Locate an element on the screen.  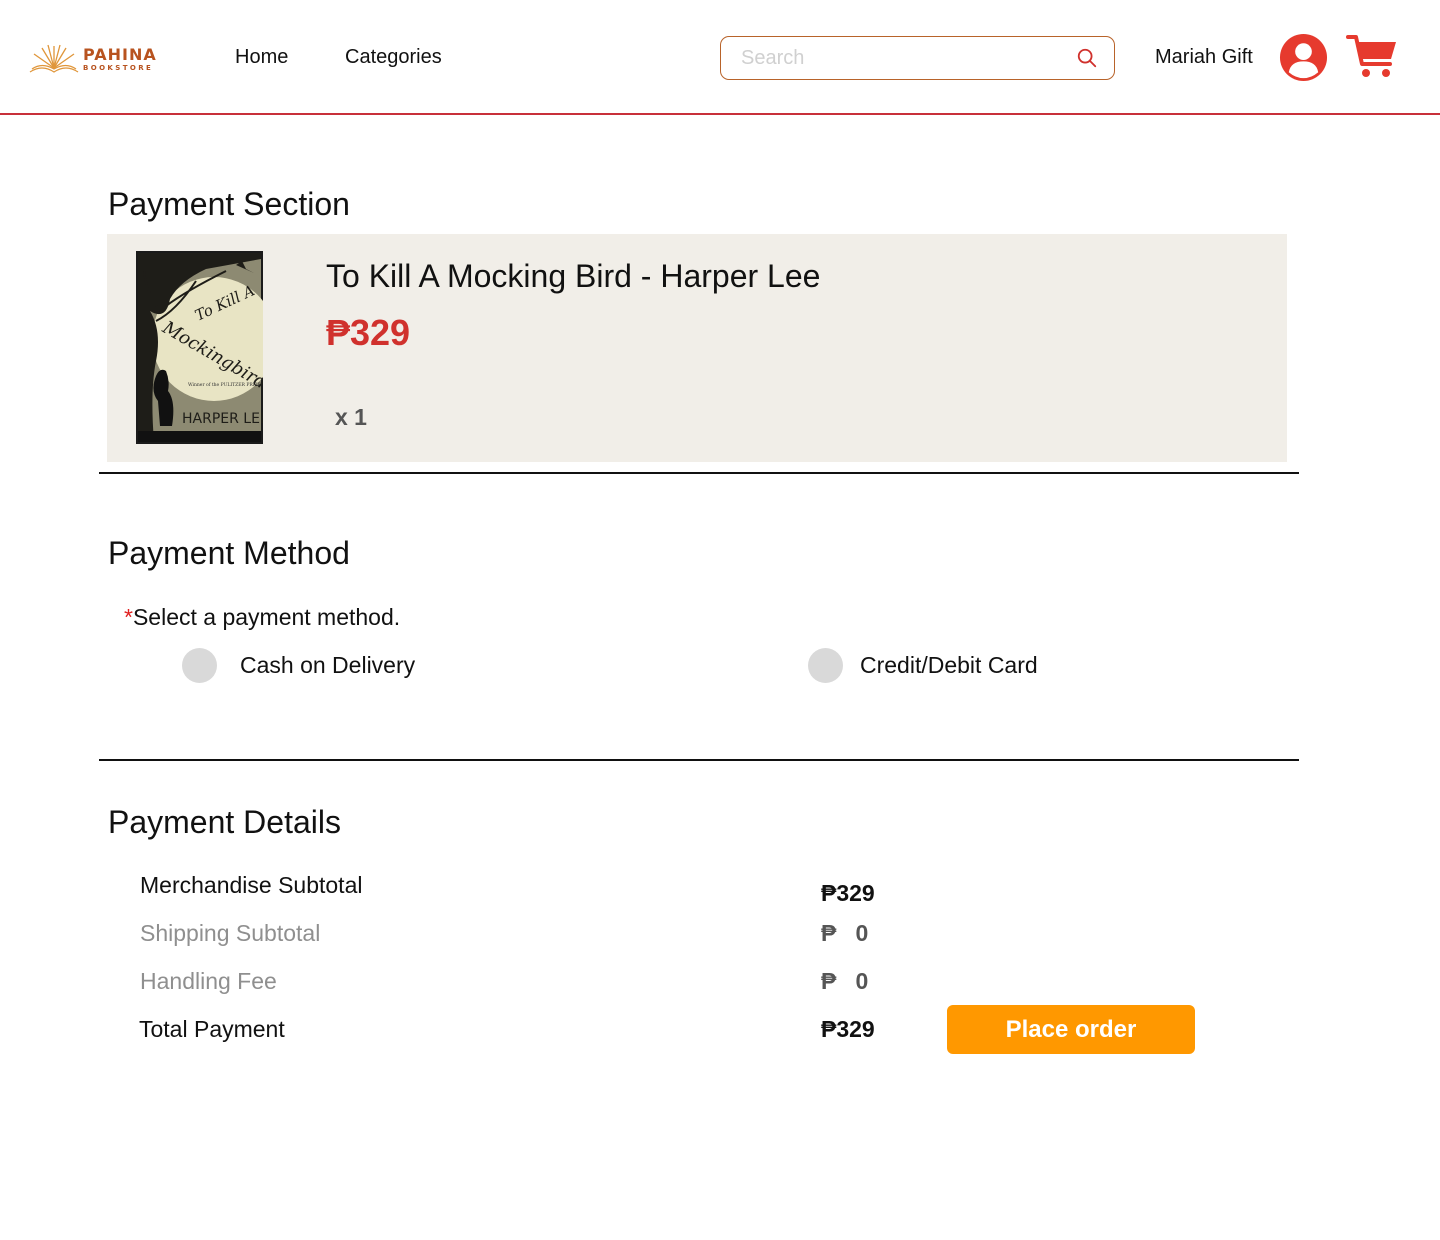
product-price: ₱329 is located at coordinates (368, 332).